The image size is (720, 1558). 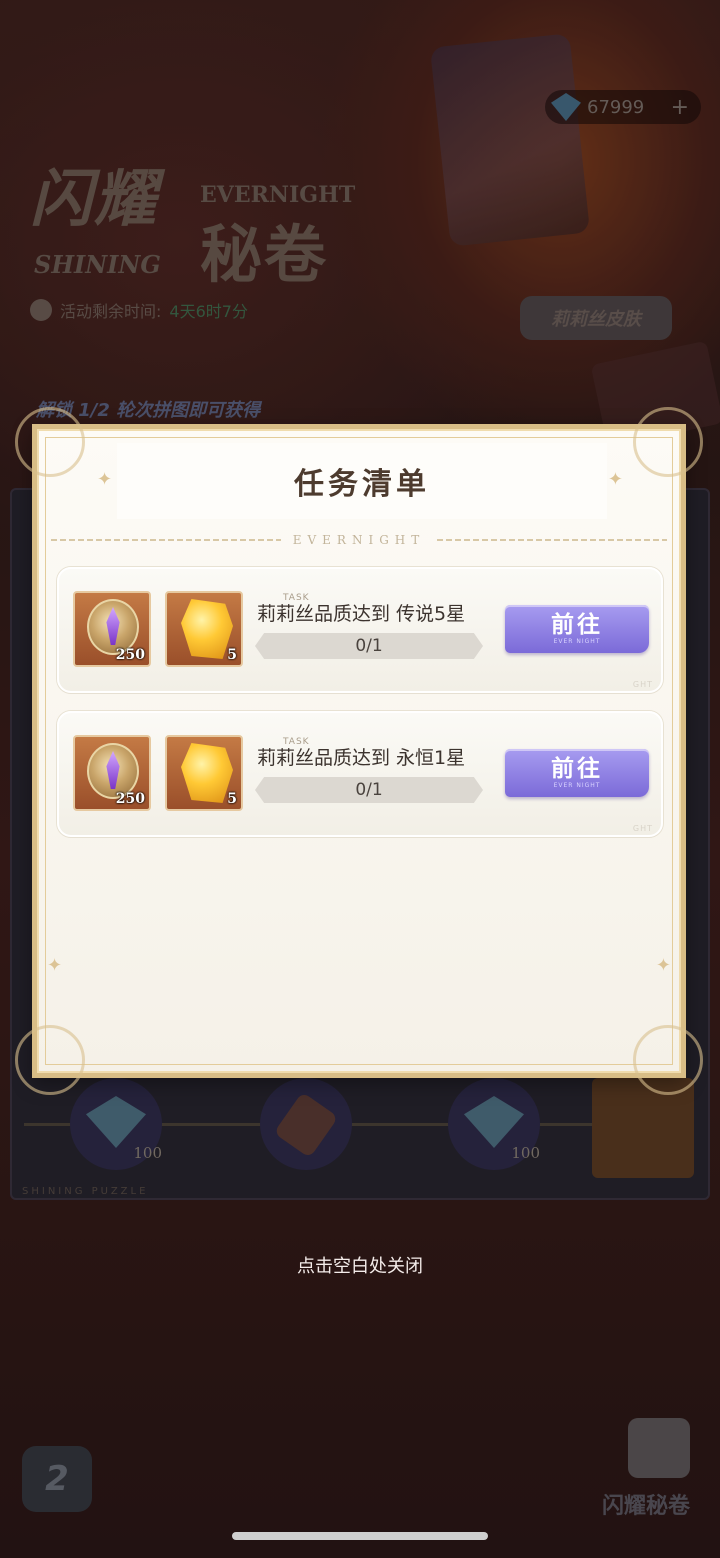 I want to click on close-hint: 点击空白处关闭, so click(x=360, y=1265).